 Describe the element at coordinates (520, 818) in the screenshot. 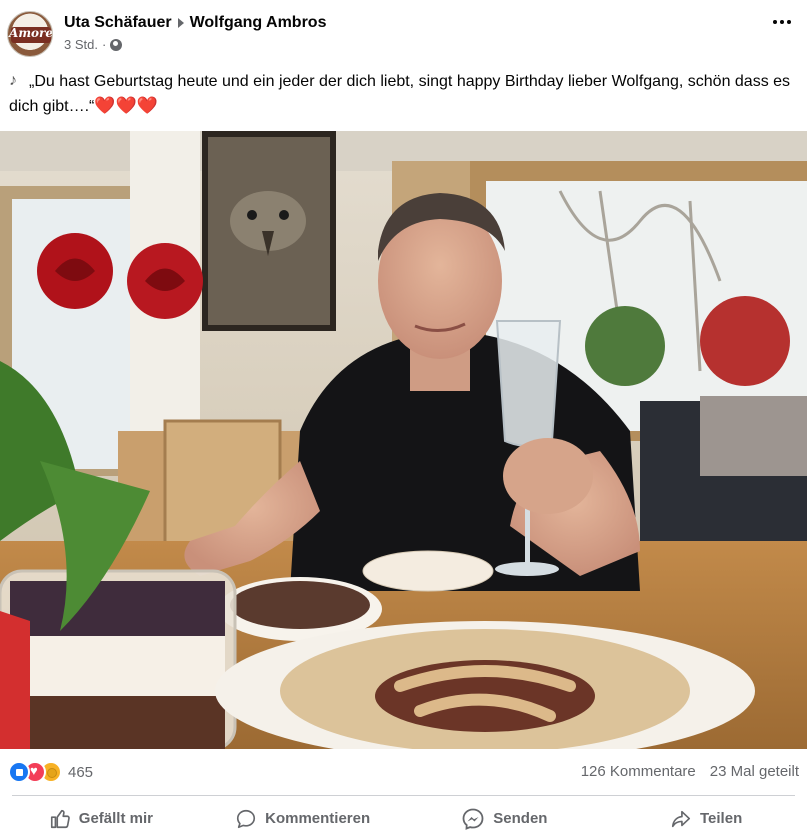

I see `send-button-label: Senden` at that location.